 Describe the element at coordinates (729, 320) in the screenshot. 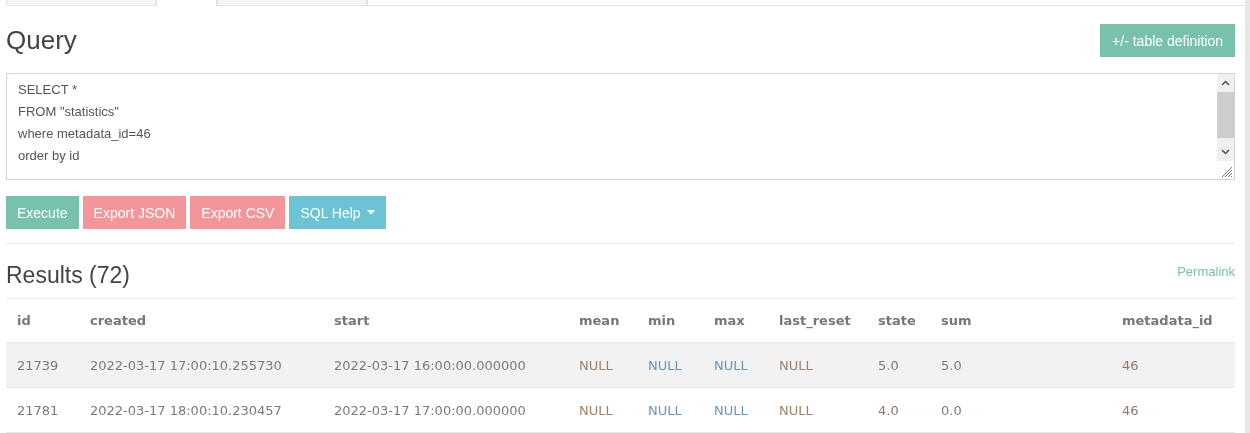

I see `column-header: max` at that location.